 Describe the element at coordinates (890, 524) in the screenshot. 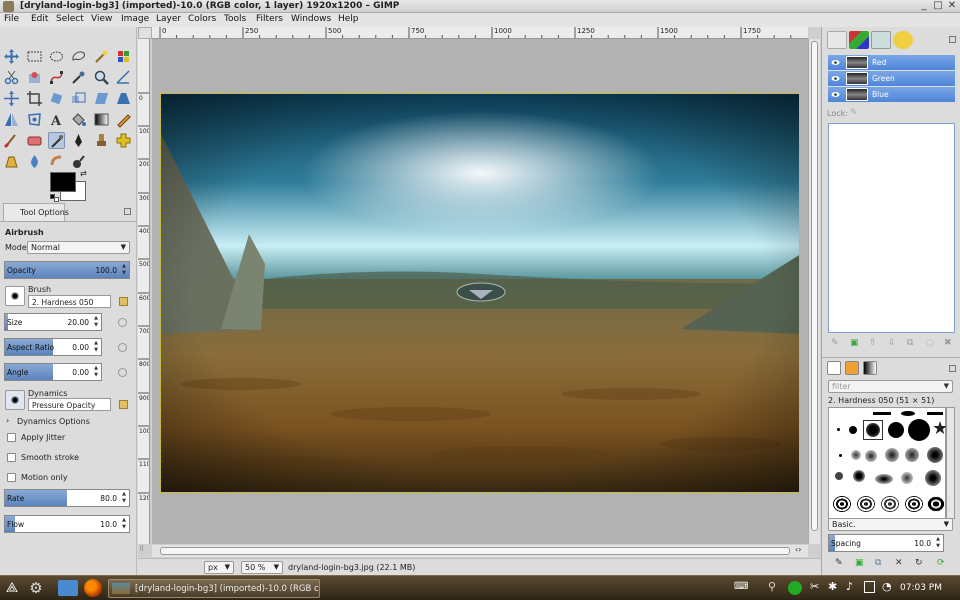

I see `brush-category-combo: Basic. ▼` at that location.